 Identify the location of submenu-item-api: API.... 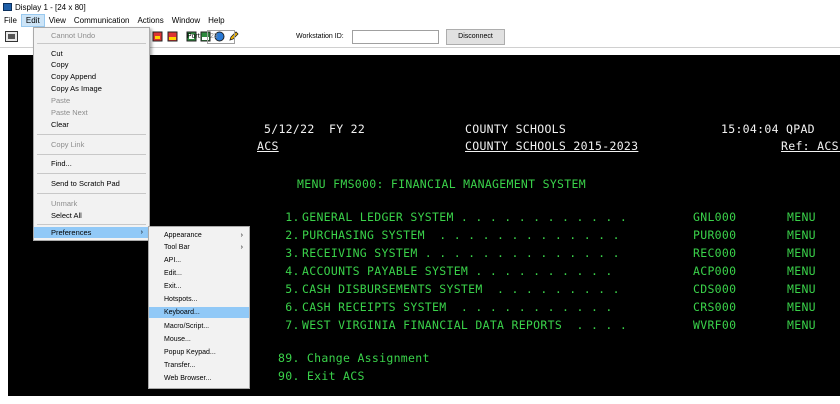
(199, 260).